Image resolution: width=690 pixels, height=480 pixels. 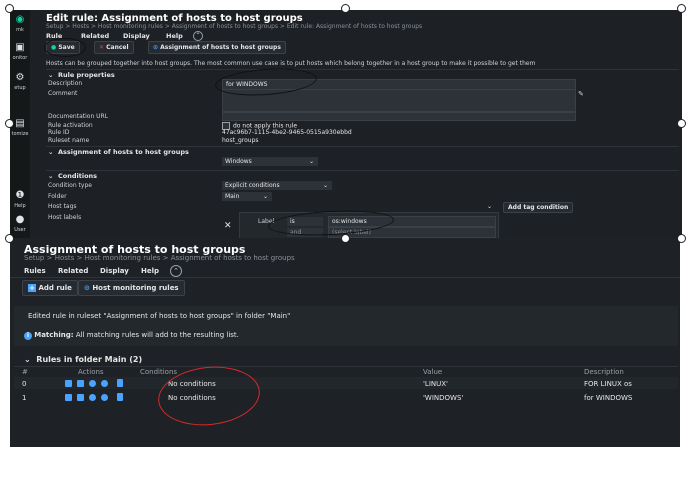 What do you see at coordinates (70, 125) in the screenshot?
I see `rule-activation-label: Rule activation` at bounding box center [70, 125].